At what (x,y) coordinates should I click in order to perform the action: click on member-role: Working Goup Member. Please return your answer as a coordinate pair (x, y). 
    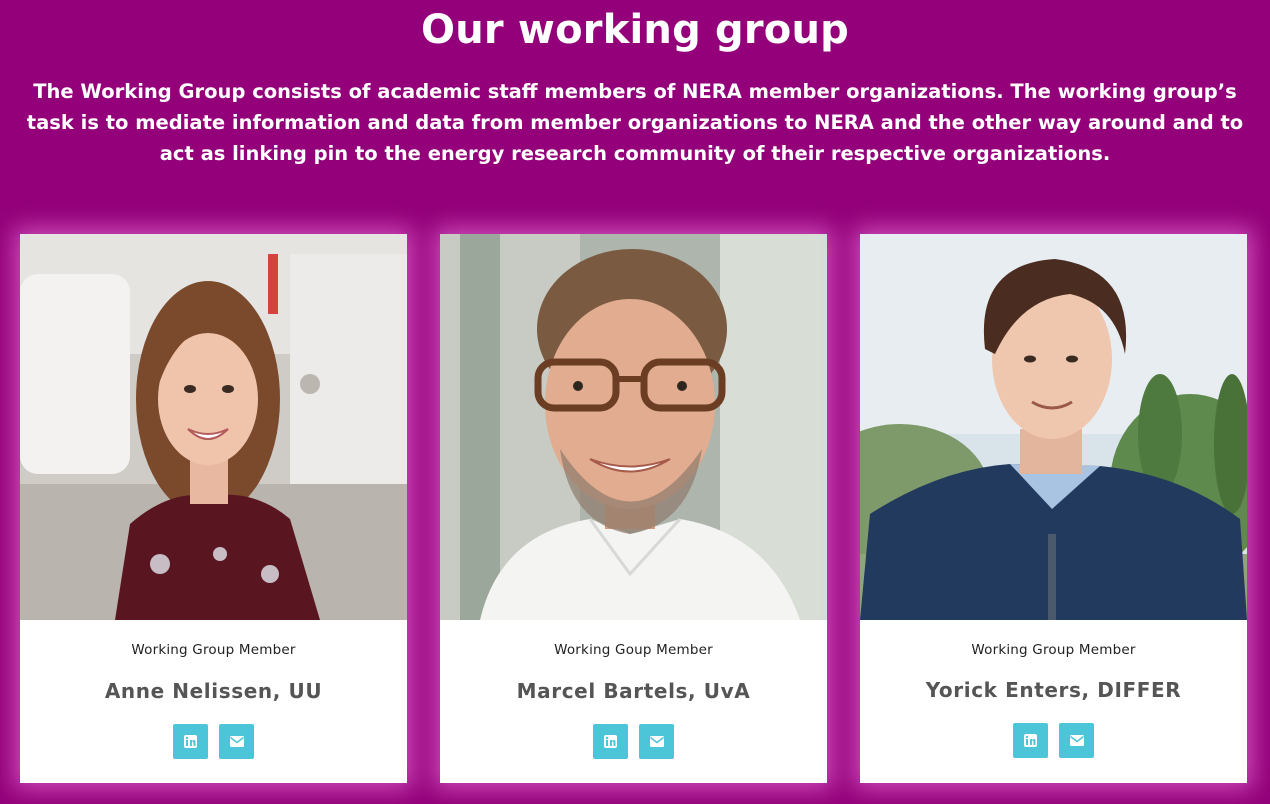
    Looking at the image, I should click on (633, 650).